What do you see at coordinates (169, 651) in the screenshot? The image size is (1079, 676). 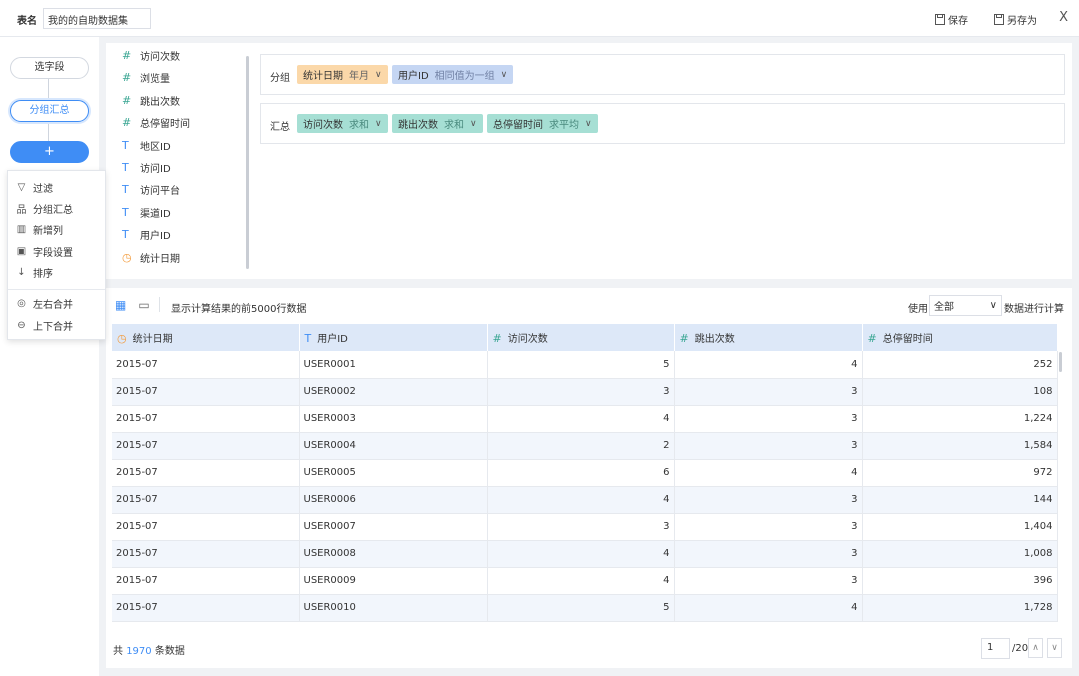 I see `total-suffix: 条数据` at bounding box center [169, 651].